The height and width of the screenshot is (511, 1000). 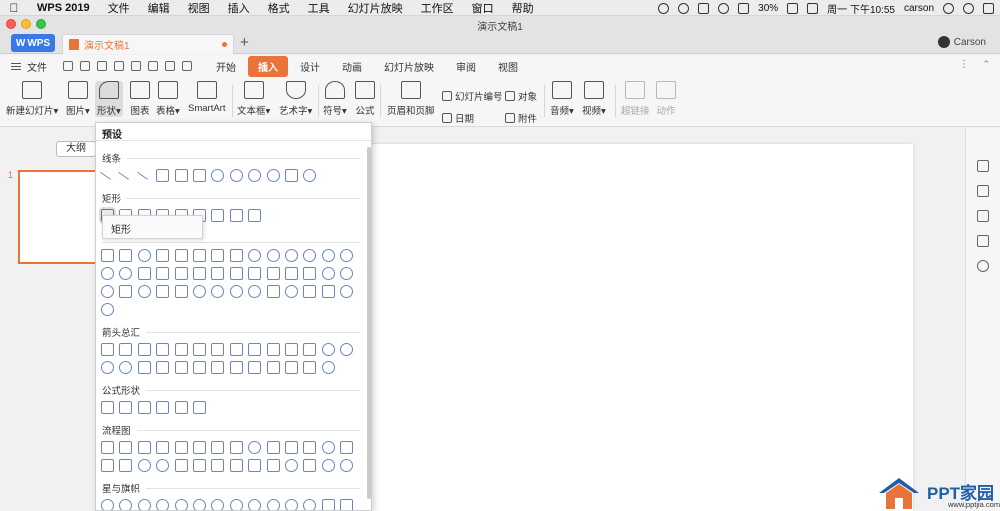 What do you see at coordinates (236, 291) in the screenshot?
I see `cloud-shape` at bounding box center [236, 291].